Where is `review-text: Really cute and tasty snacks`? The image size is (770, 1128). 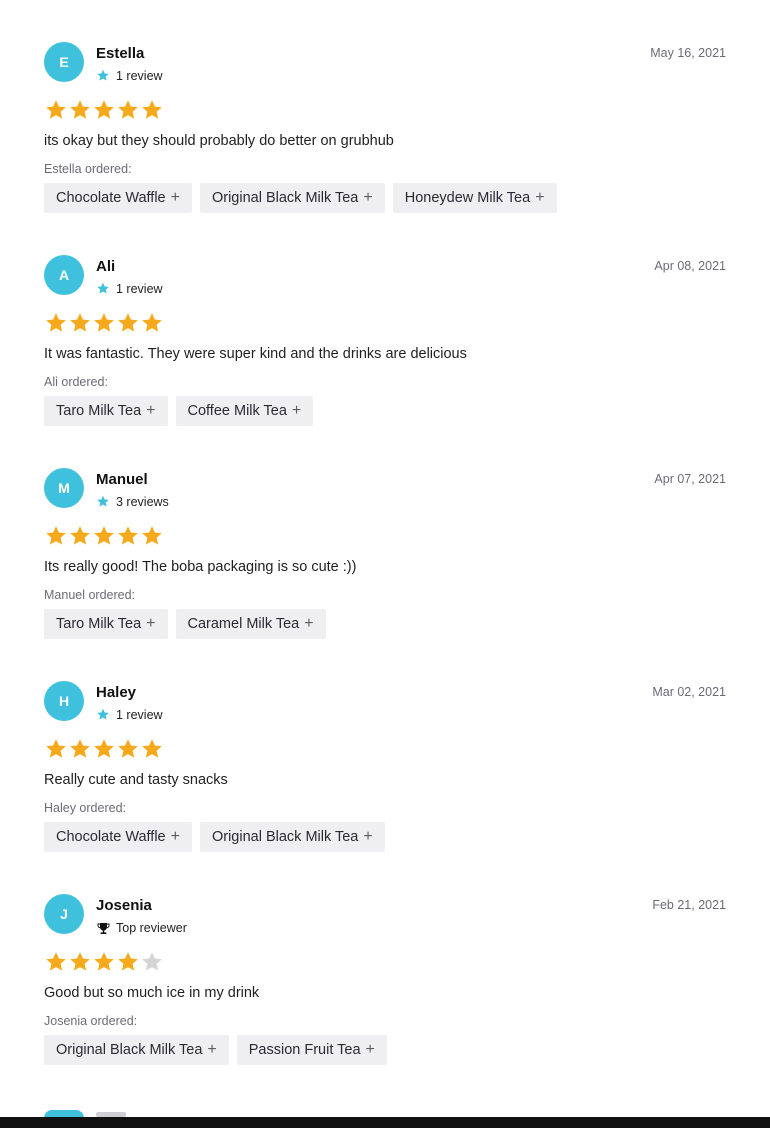
review-text: Really cute and tasty snacks is located at coordinates (136, 780).